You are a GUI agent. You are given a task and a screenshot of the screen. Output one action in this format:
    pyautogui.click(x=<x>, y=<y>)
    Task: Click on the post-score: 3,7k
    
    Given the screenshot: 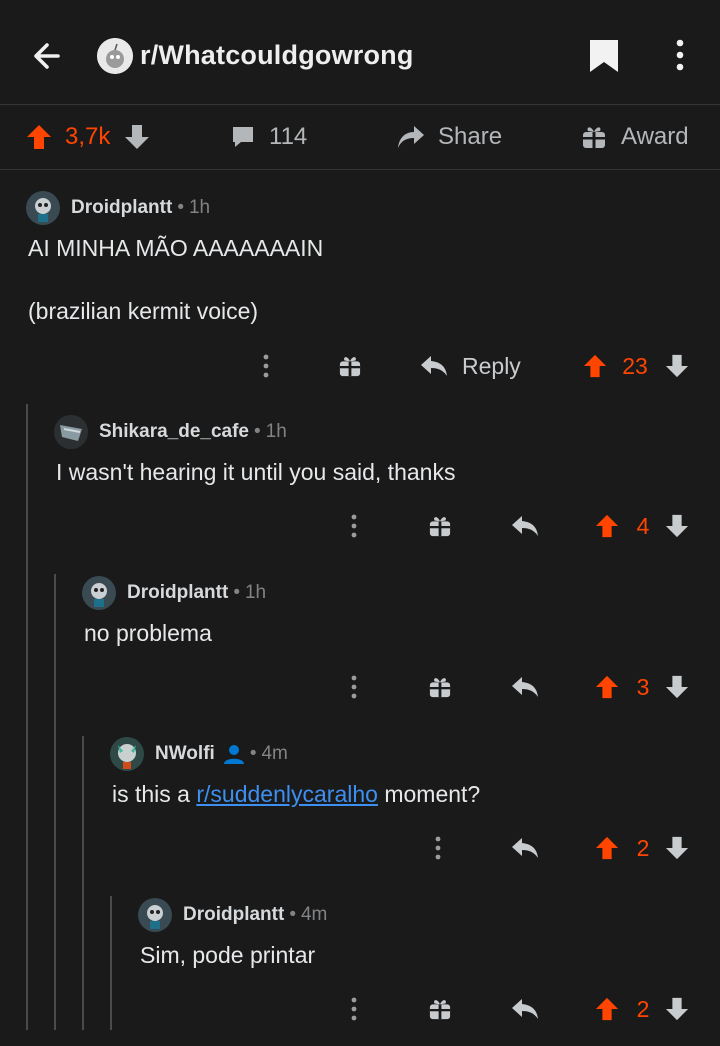 What is the action you would take?
    pyautogui.click(x=88, y=136)
    